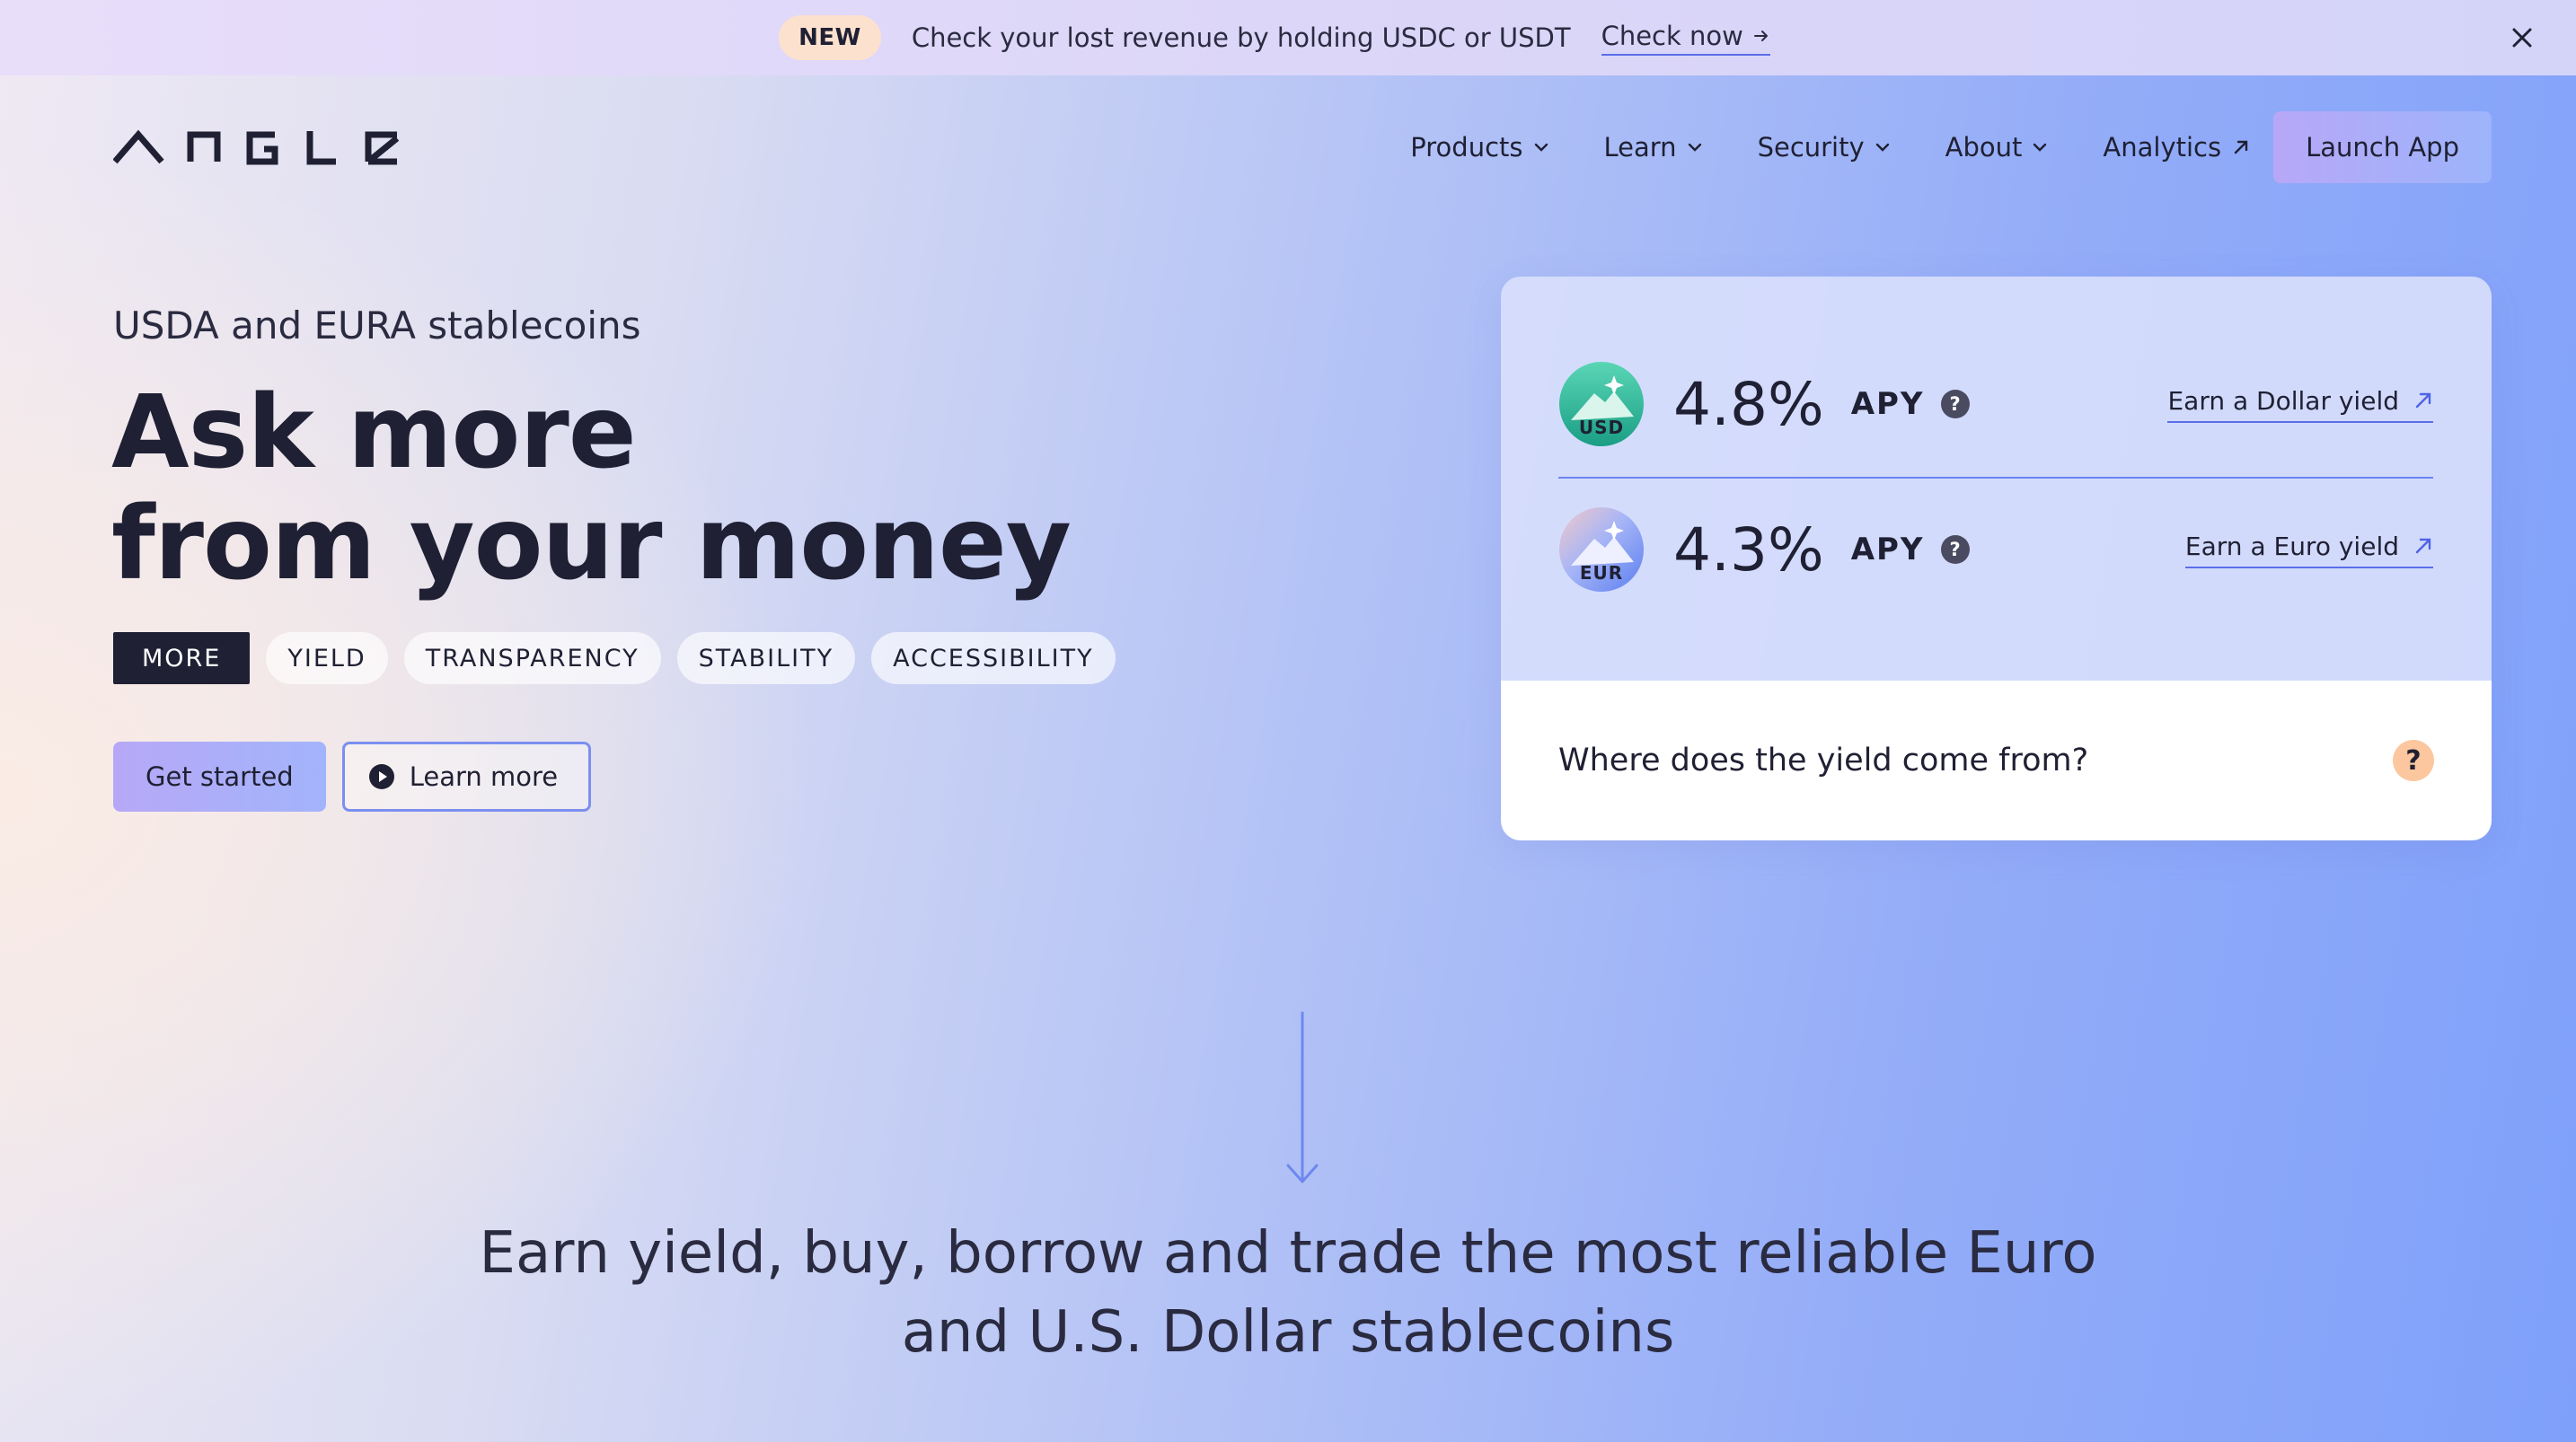 The width and height of the screenshot is (2576, 1442). Describe the element at coordinates (2413, 760) in the screenshot. I see `question-icon: ?` at that location.